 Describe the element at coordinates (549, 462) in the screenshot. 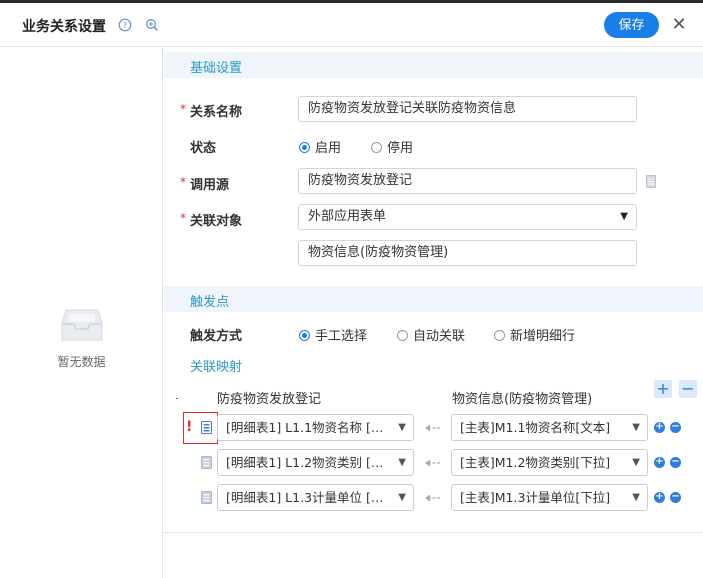

I see `mapping-right-select: [主表]M1.2物资类别[下拉] ▼` at that location.